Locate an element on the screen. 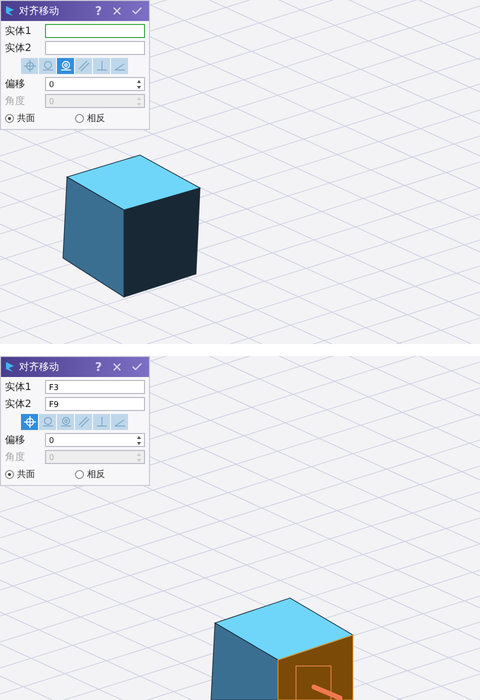 This screenshot has height=700, width=480. input-field: F9 is located at coordinates (95, 404).